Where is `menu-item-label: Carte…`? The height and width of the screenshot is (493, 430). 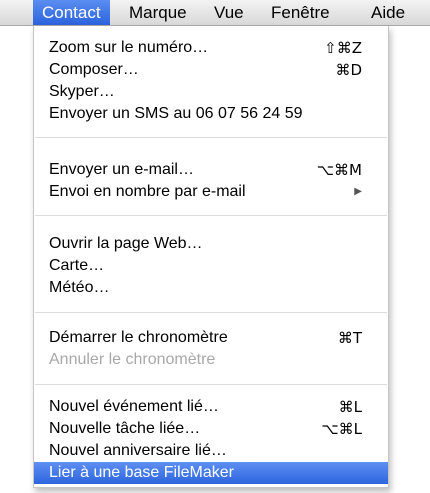
menu-item-label: Carte… is located at coordinates (77, 265).